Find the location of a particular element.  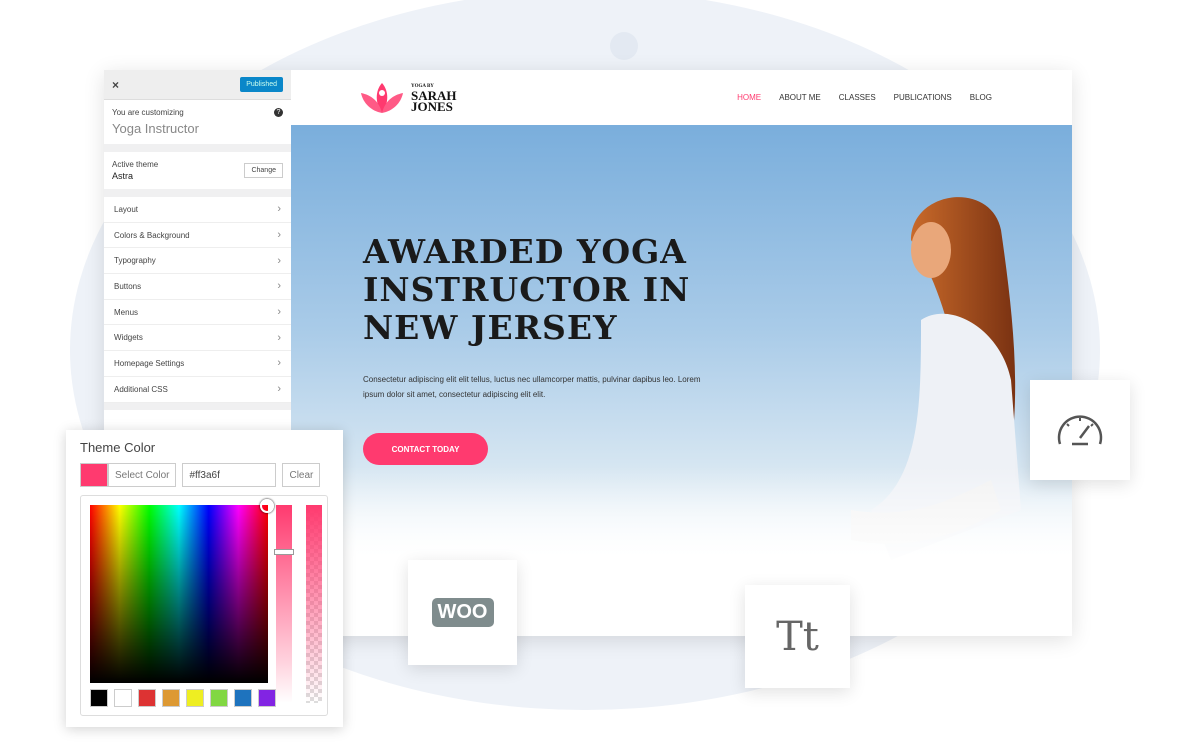

main-nav: HOME ABOUT ME CLASSES PUBLICATIONS BLOG is located at coordinates (864, 97).